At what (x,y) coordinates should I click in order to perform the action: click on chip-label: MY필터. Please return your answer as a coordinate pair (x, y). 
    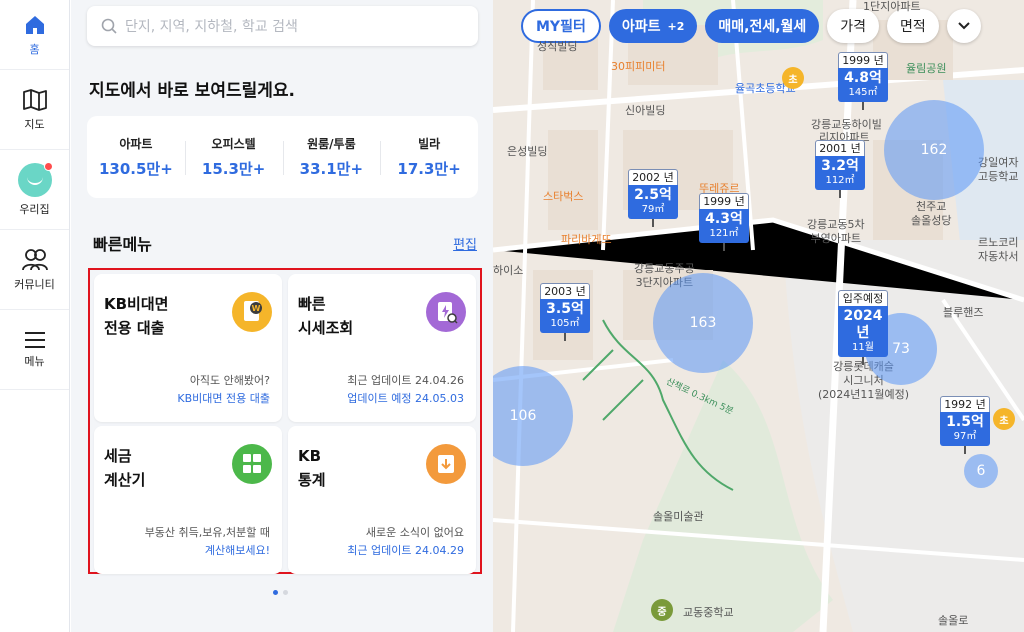
    Looking at the image, I should click on (561, 27).